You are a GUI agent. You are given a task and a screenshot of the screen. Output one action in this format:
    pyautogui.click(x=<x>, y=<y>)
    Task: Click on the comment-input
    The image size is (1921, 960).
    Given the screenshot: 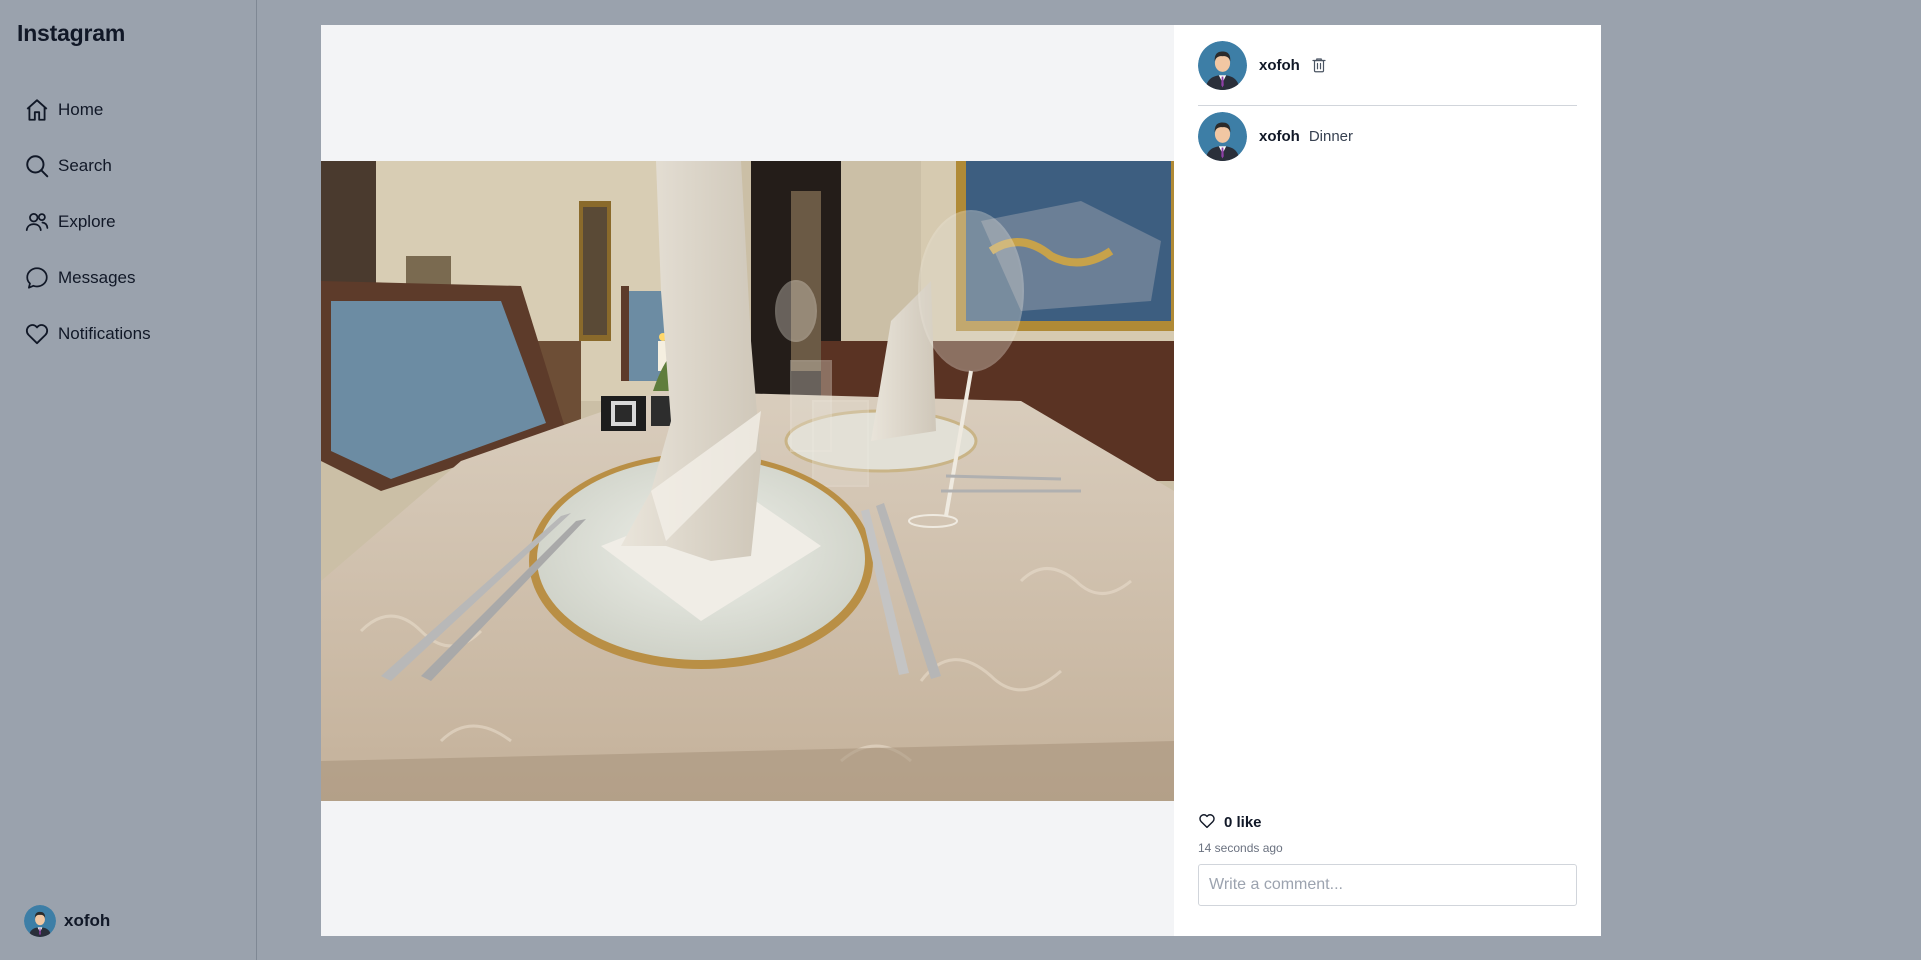 What is the action you would take?
    pyautogui.click(x=1387, y=885)
    